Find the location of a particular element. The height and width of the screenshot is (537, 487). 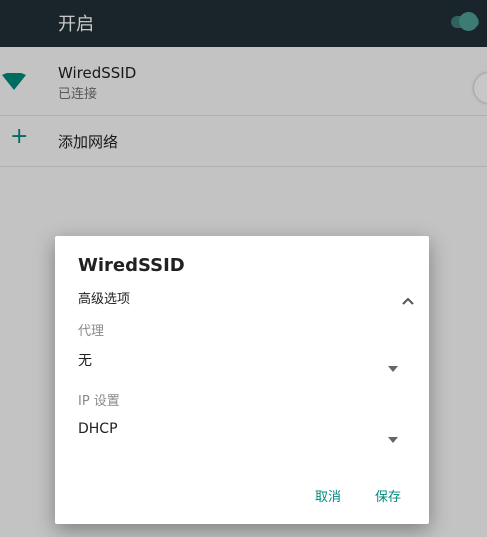

dialog-title: WiredSSID is located at coordinates (131, 265).